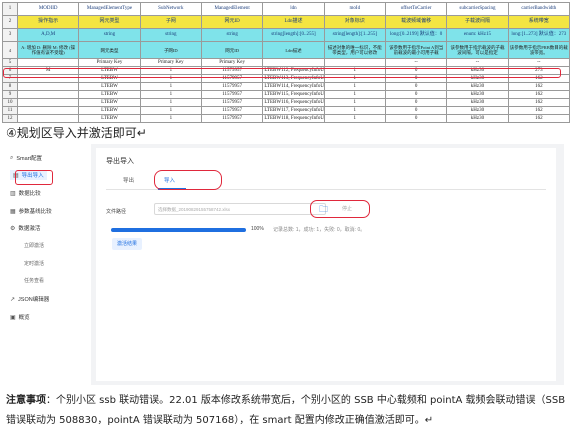  I want to click on sidebar-item-scheduled: 定时激活, so click(34, 263).